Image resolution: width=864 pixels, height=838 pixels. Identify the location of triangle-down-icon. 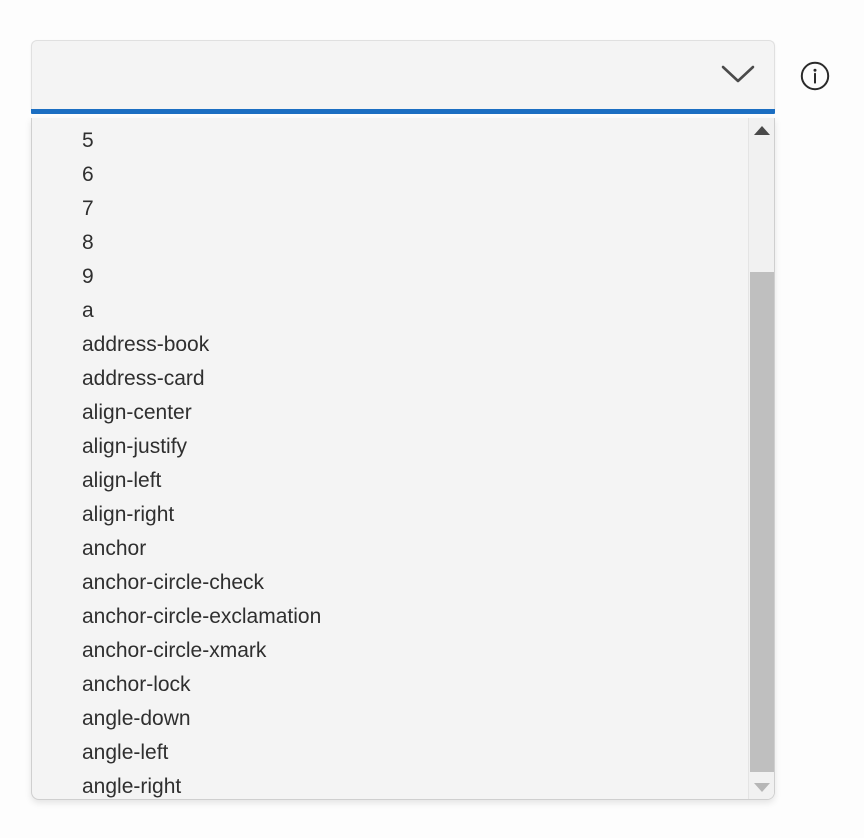
(762, 787).